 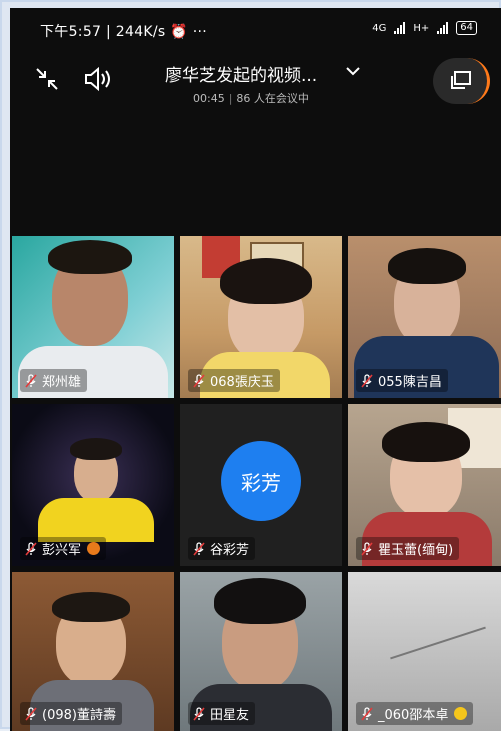 I want to click on participant-name-tag: (098)董詩壽, so click(x=71, y=713).